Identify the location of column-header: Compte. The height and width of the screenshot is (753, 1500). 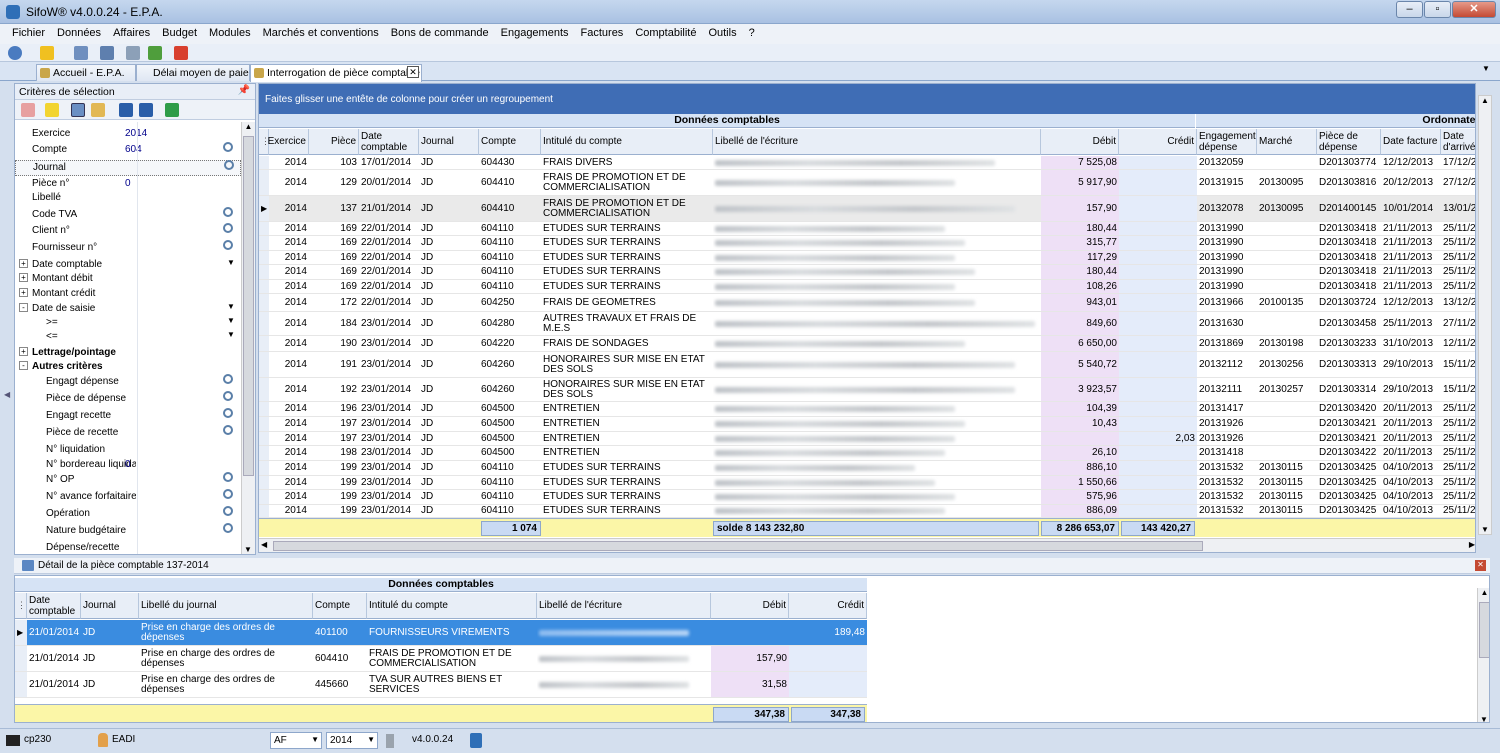
(340, 606).